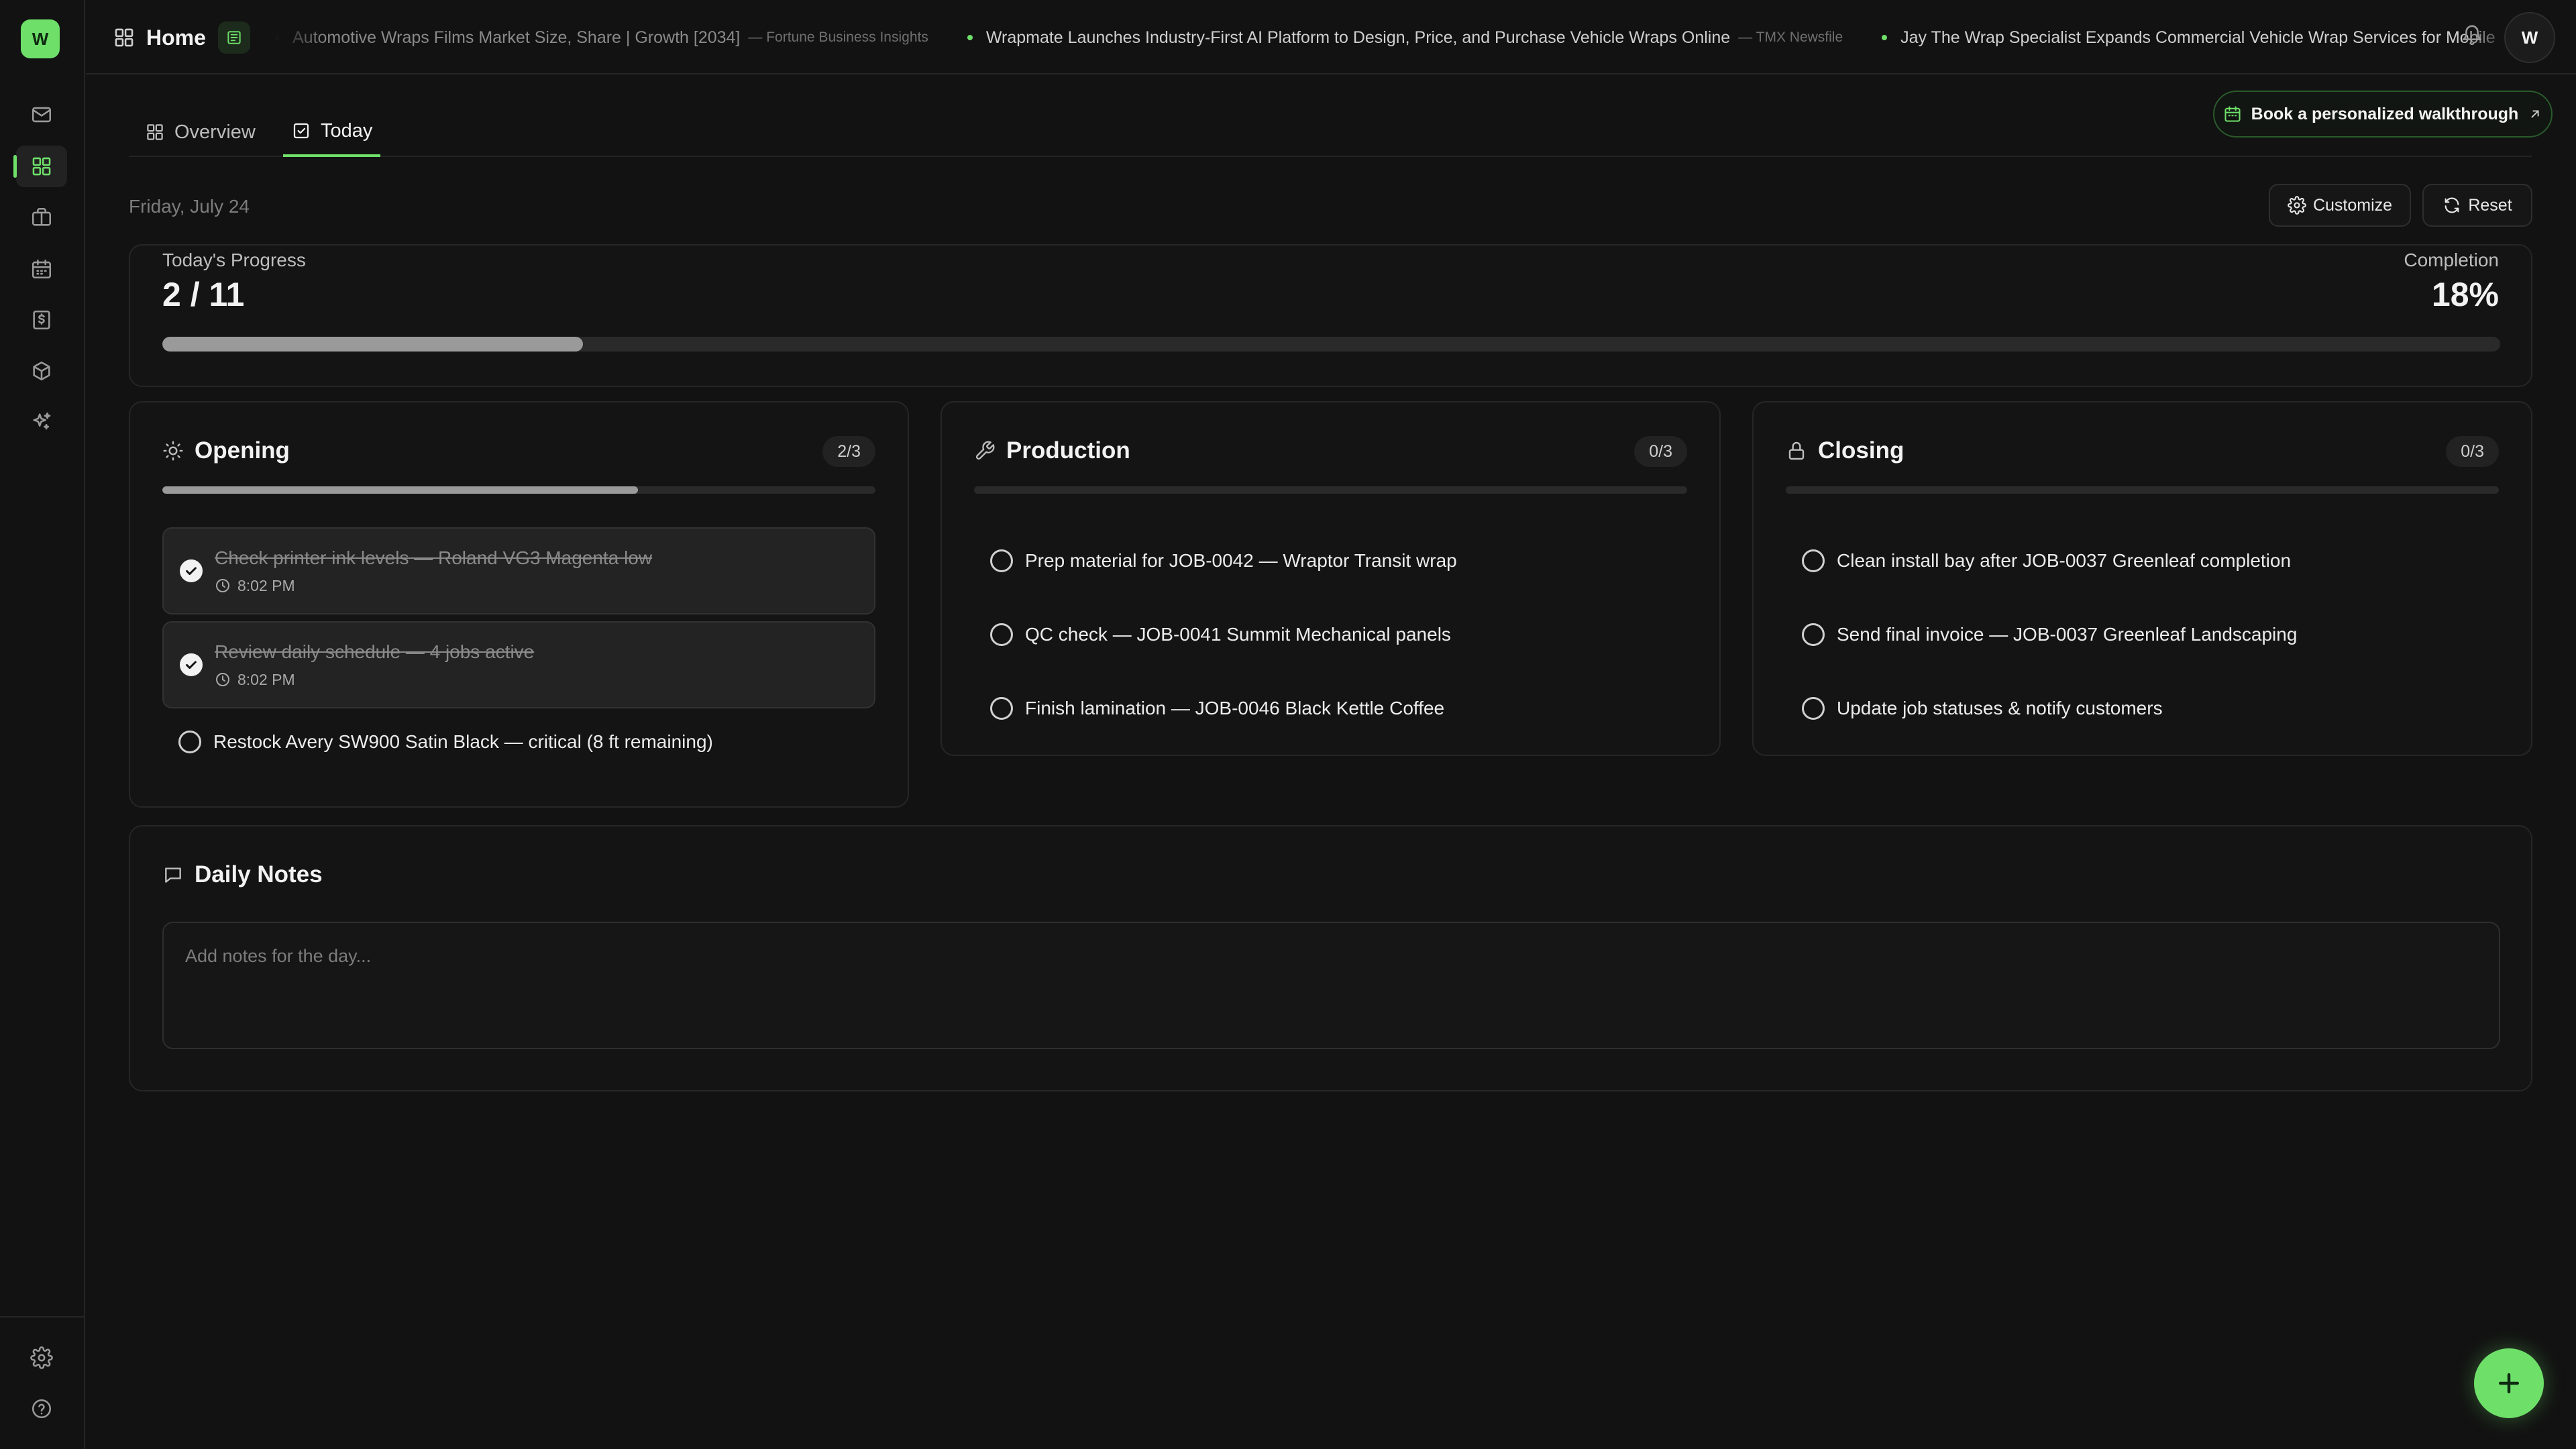 The height and width of the screenshot is (1449, 2576). I want to click on tab-overview: Overview, so click(200, 132).